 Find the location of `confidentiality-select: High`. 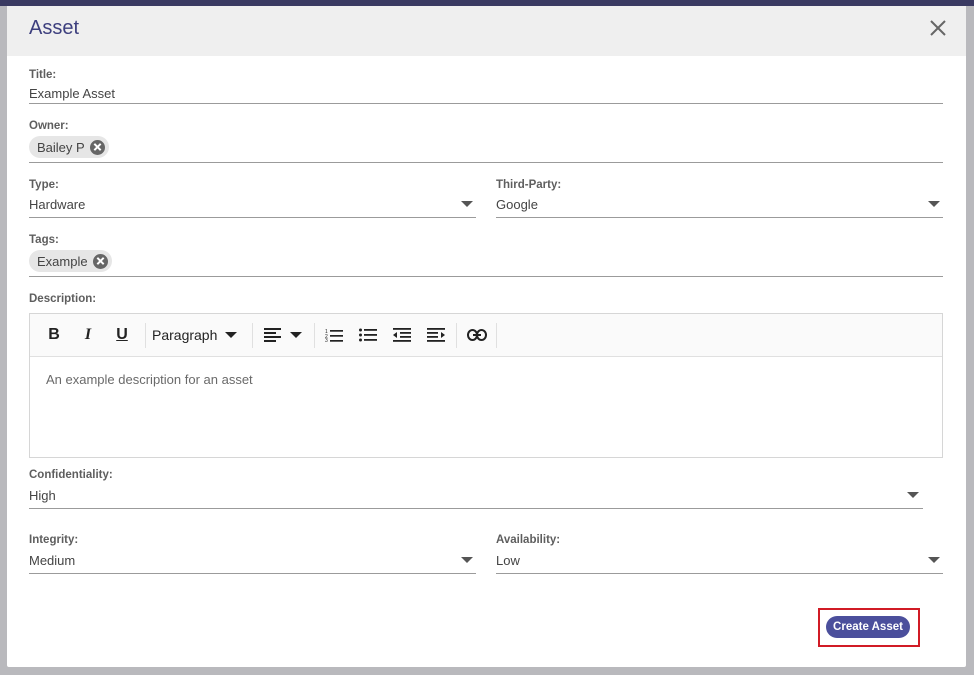

confidentiality-select: High is located at coordinates (42, 495).